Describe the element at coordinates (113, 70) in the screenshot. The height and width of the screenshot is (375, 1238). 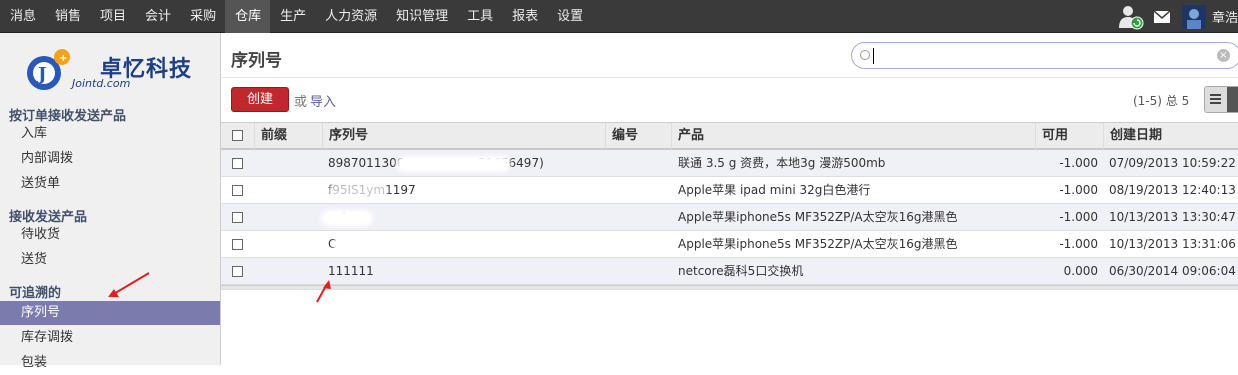
I see `company-logo: J + 卓忆科技 Jointd.com` at that location.